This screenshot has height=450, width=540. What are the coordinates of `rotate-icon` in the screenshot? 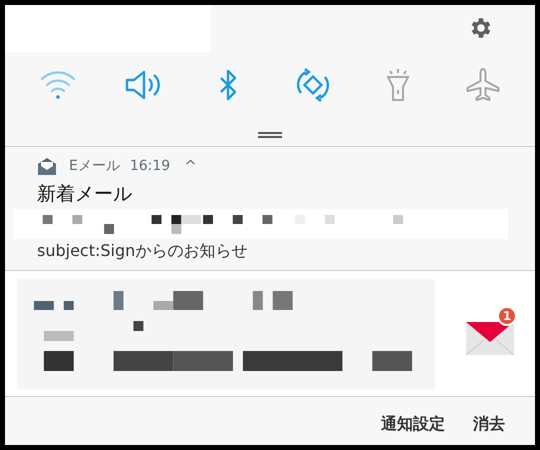 It's located at (313, 85).